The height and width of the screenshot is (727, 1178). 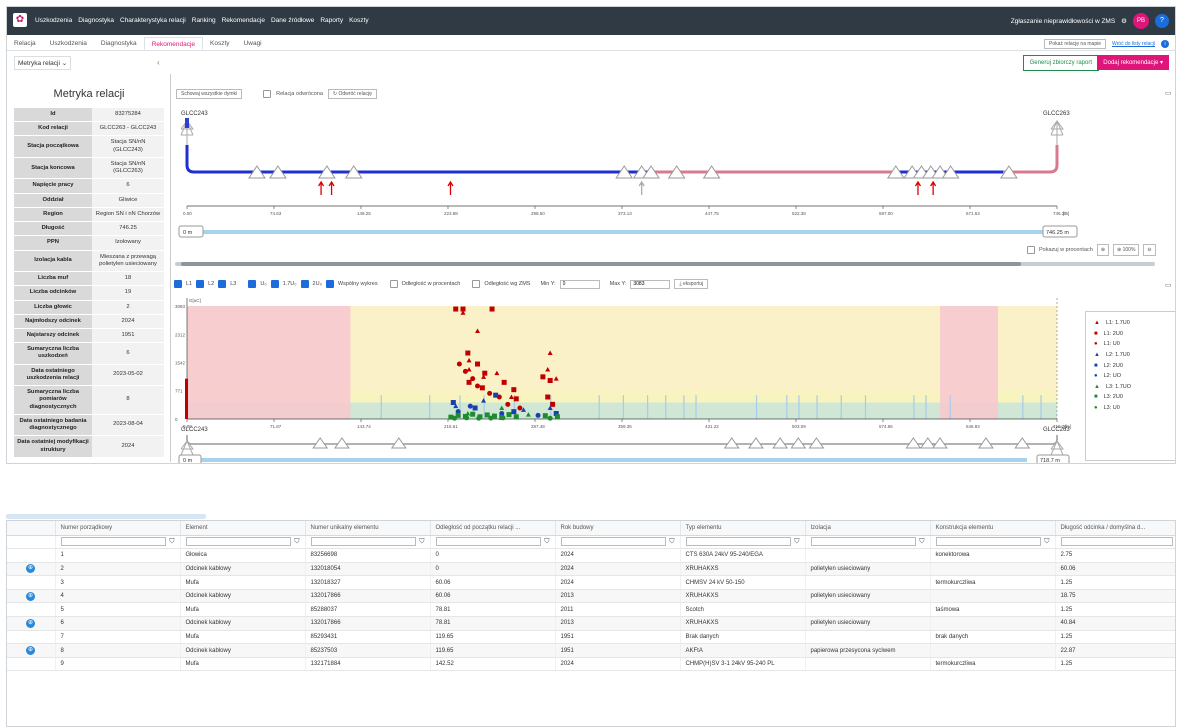 What do you see at coordinates (368, 528) in the screenshot?
I see `column-header: Numer unikalny elementu` at bounding box center [368, 528].